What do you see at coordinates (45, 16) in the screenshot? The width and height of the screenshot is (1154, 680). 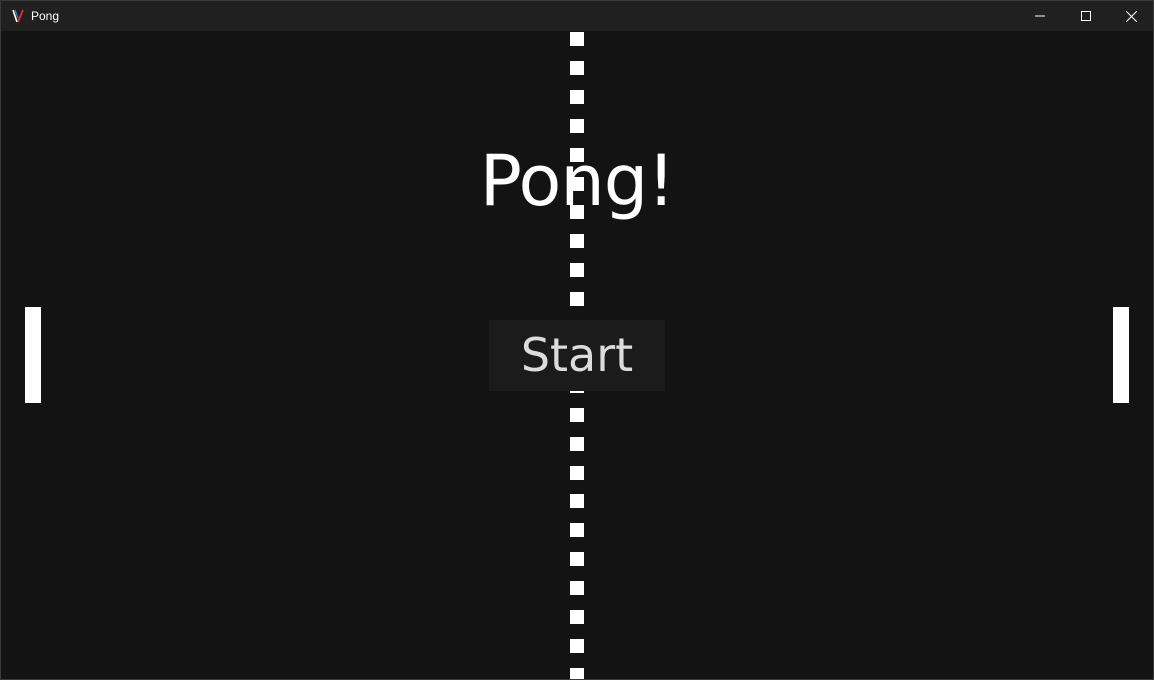 I see `window-title: Pong` at bounding box center [45, 16].